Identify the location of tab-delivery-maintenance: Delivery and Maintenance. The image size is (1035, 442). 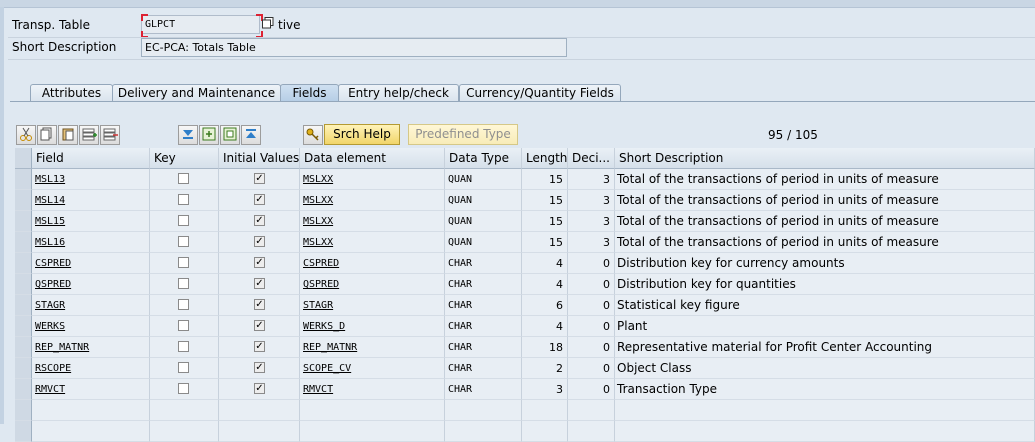
(196, 93).